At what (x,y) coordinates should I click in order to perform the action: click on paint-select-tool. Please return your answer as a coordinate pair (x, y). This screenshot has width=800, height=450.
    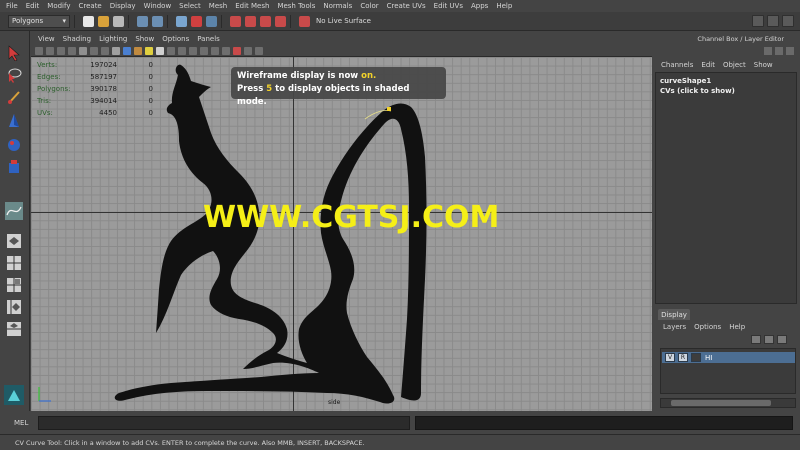
    Looking at the image, I should click on (14, 97).